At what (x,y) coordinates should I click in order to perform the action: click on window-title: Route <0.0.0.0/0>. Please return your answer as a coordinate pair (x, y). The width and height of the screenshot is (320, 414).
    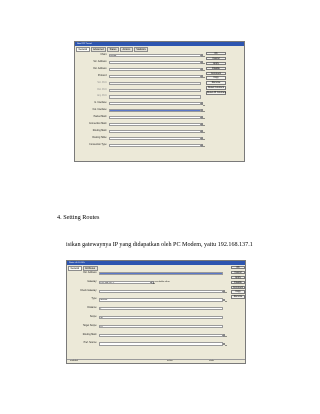
    Looking at the image, I should click on (77, 263).